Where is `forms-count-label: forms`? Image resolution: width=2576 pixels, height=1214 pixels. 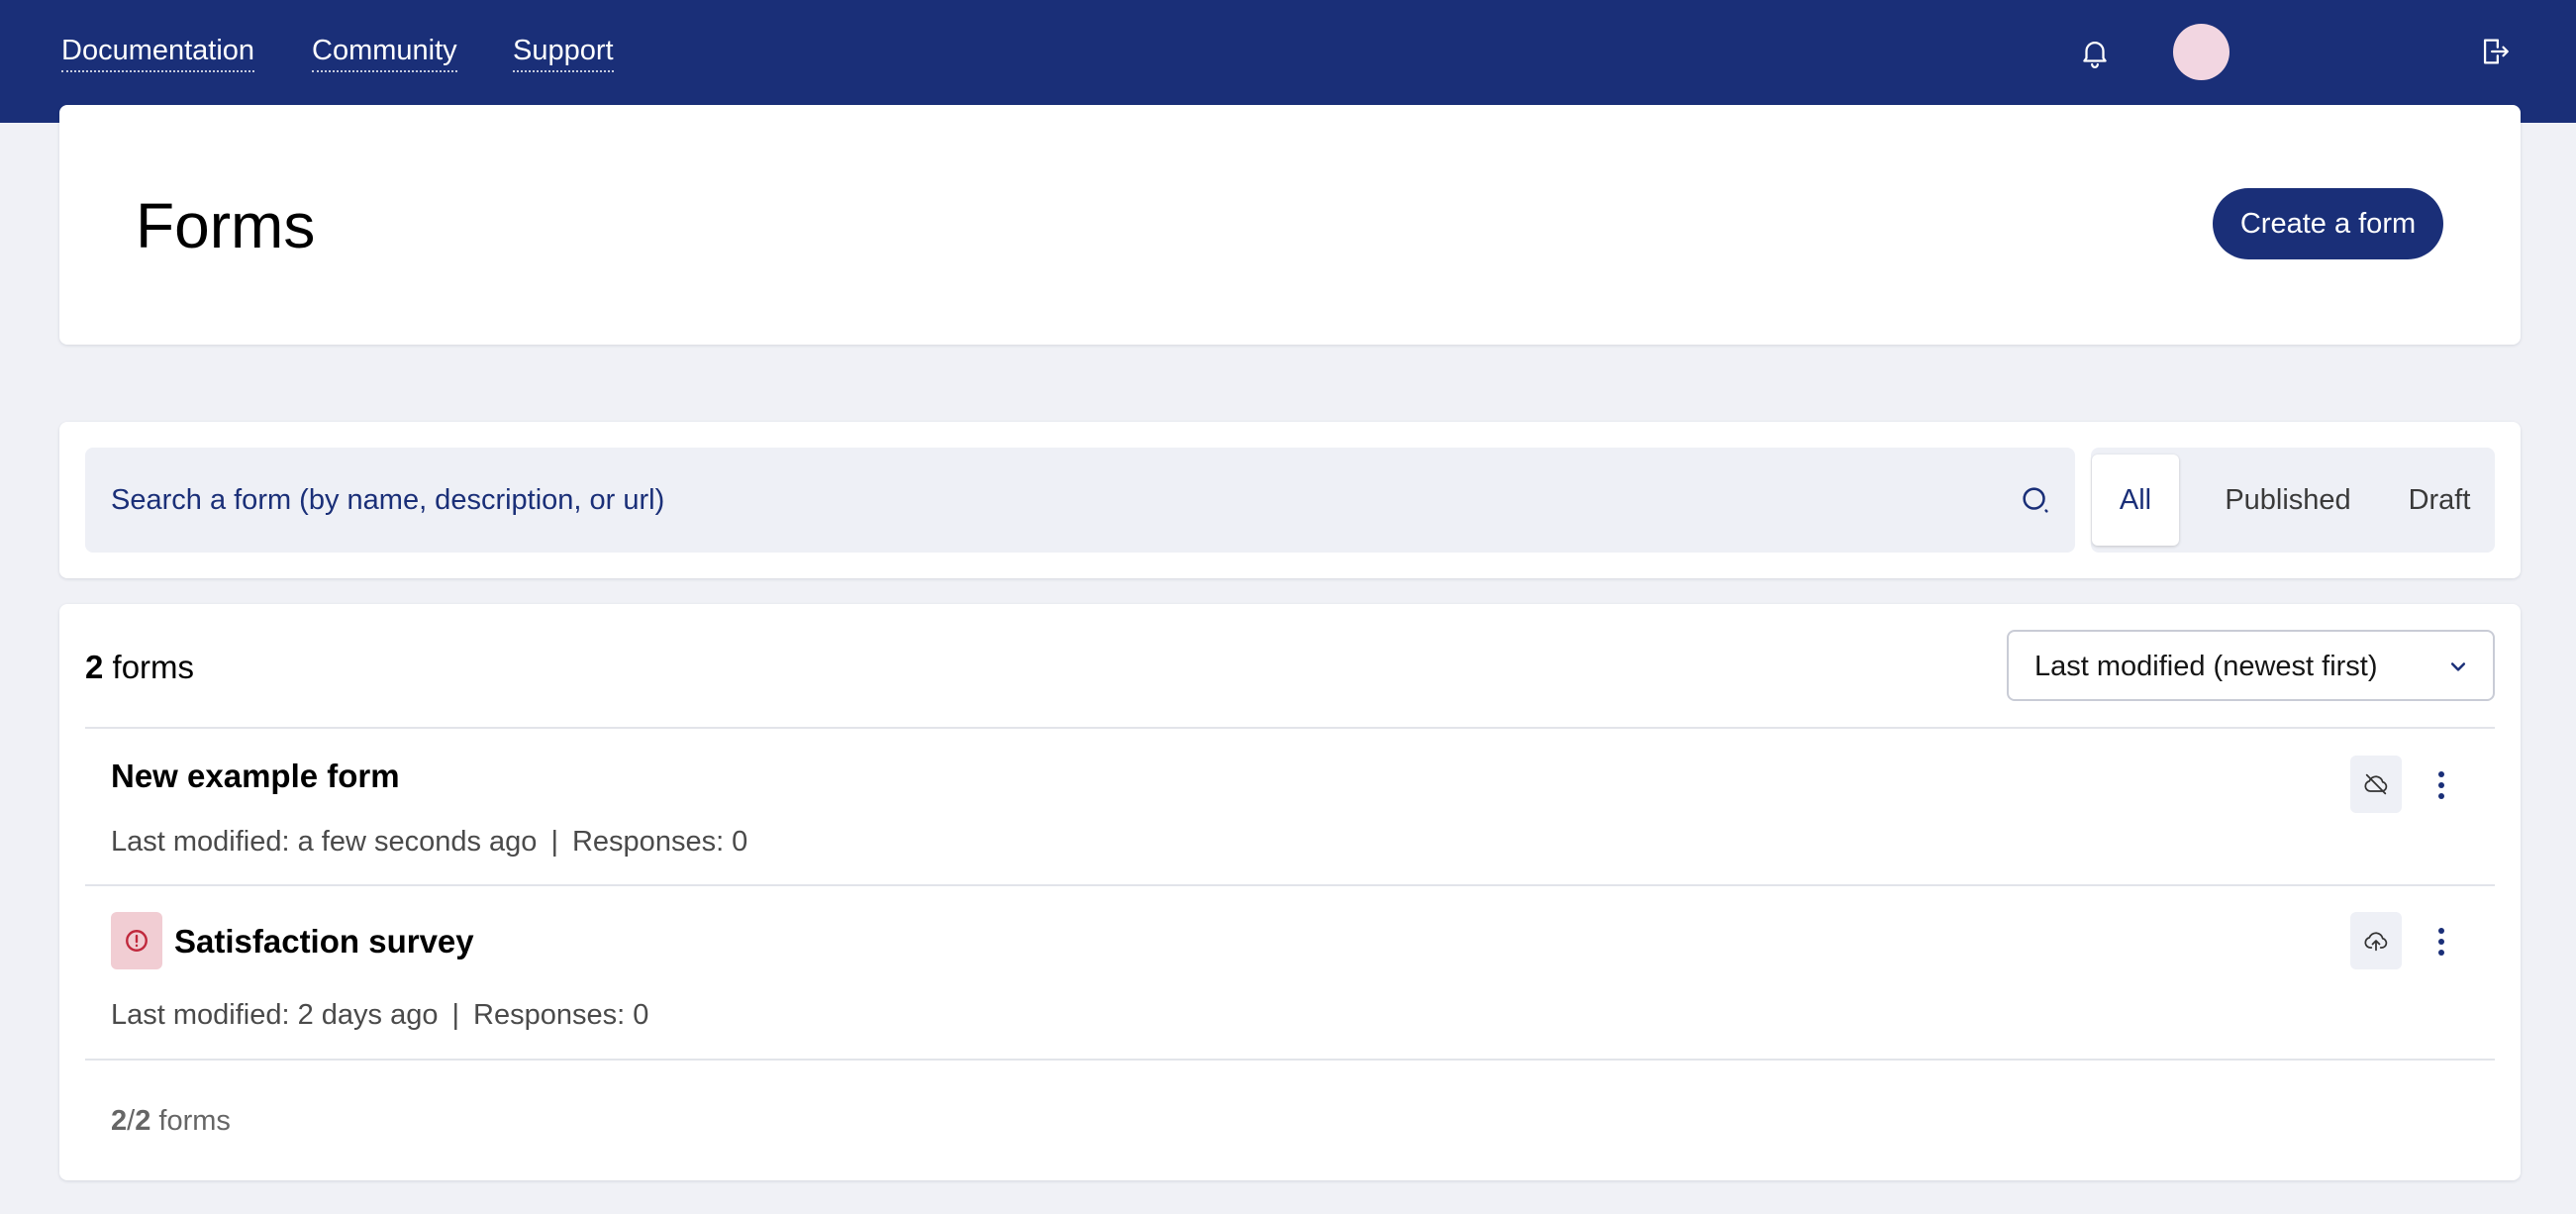 forms-count-label: forms is located at coordinates (153, 667).